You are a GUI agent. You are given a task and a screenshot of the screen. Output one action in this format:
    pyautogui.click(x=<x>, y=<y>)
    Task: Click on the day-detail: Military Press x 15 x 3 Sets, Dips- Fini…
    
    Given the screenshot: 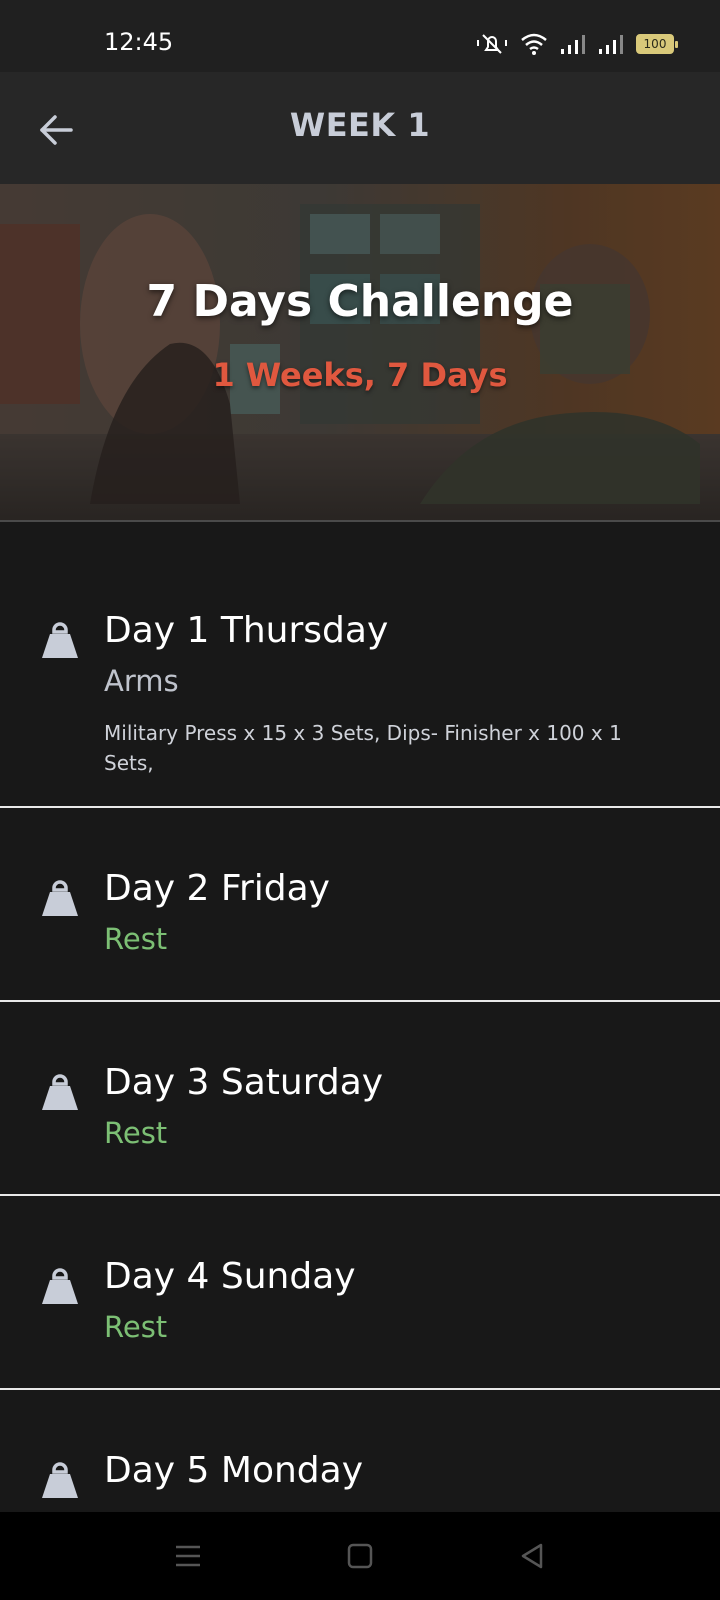 What is the action you would take?
    pyautogui.click(x=363, y=748)
    